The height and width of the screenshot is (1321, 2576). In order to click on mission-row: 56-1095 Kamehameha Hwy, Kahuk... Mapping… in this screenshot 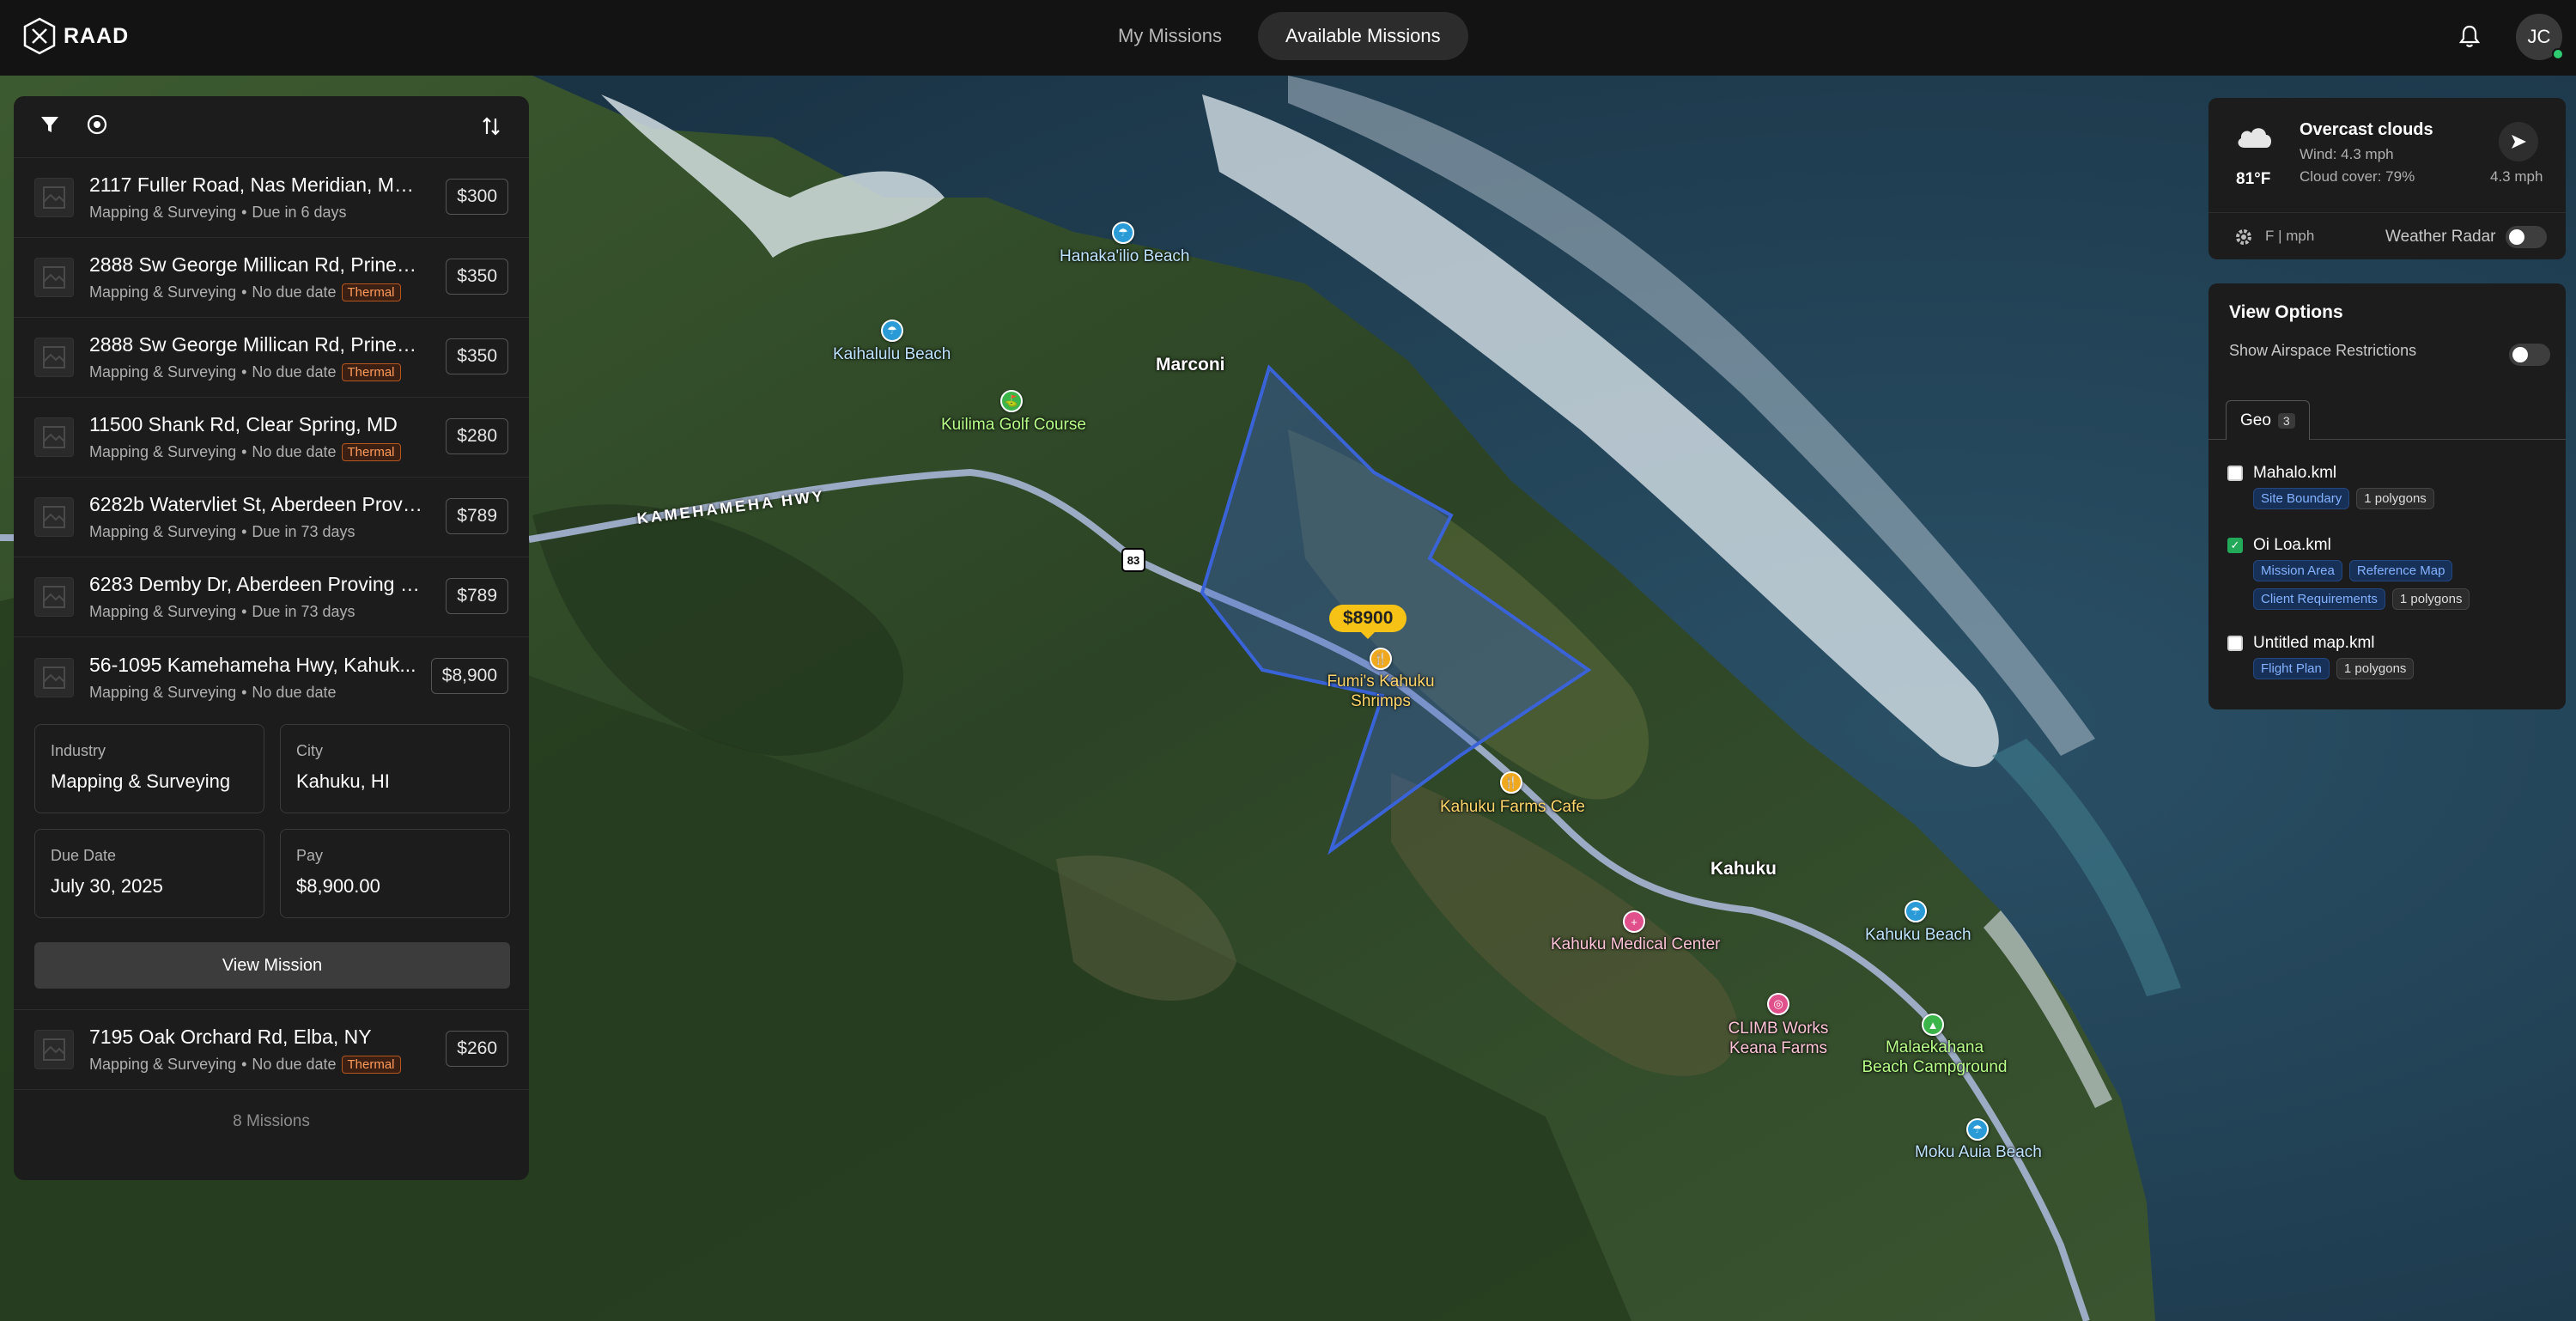, I will do `click(271, 677)`.